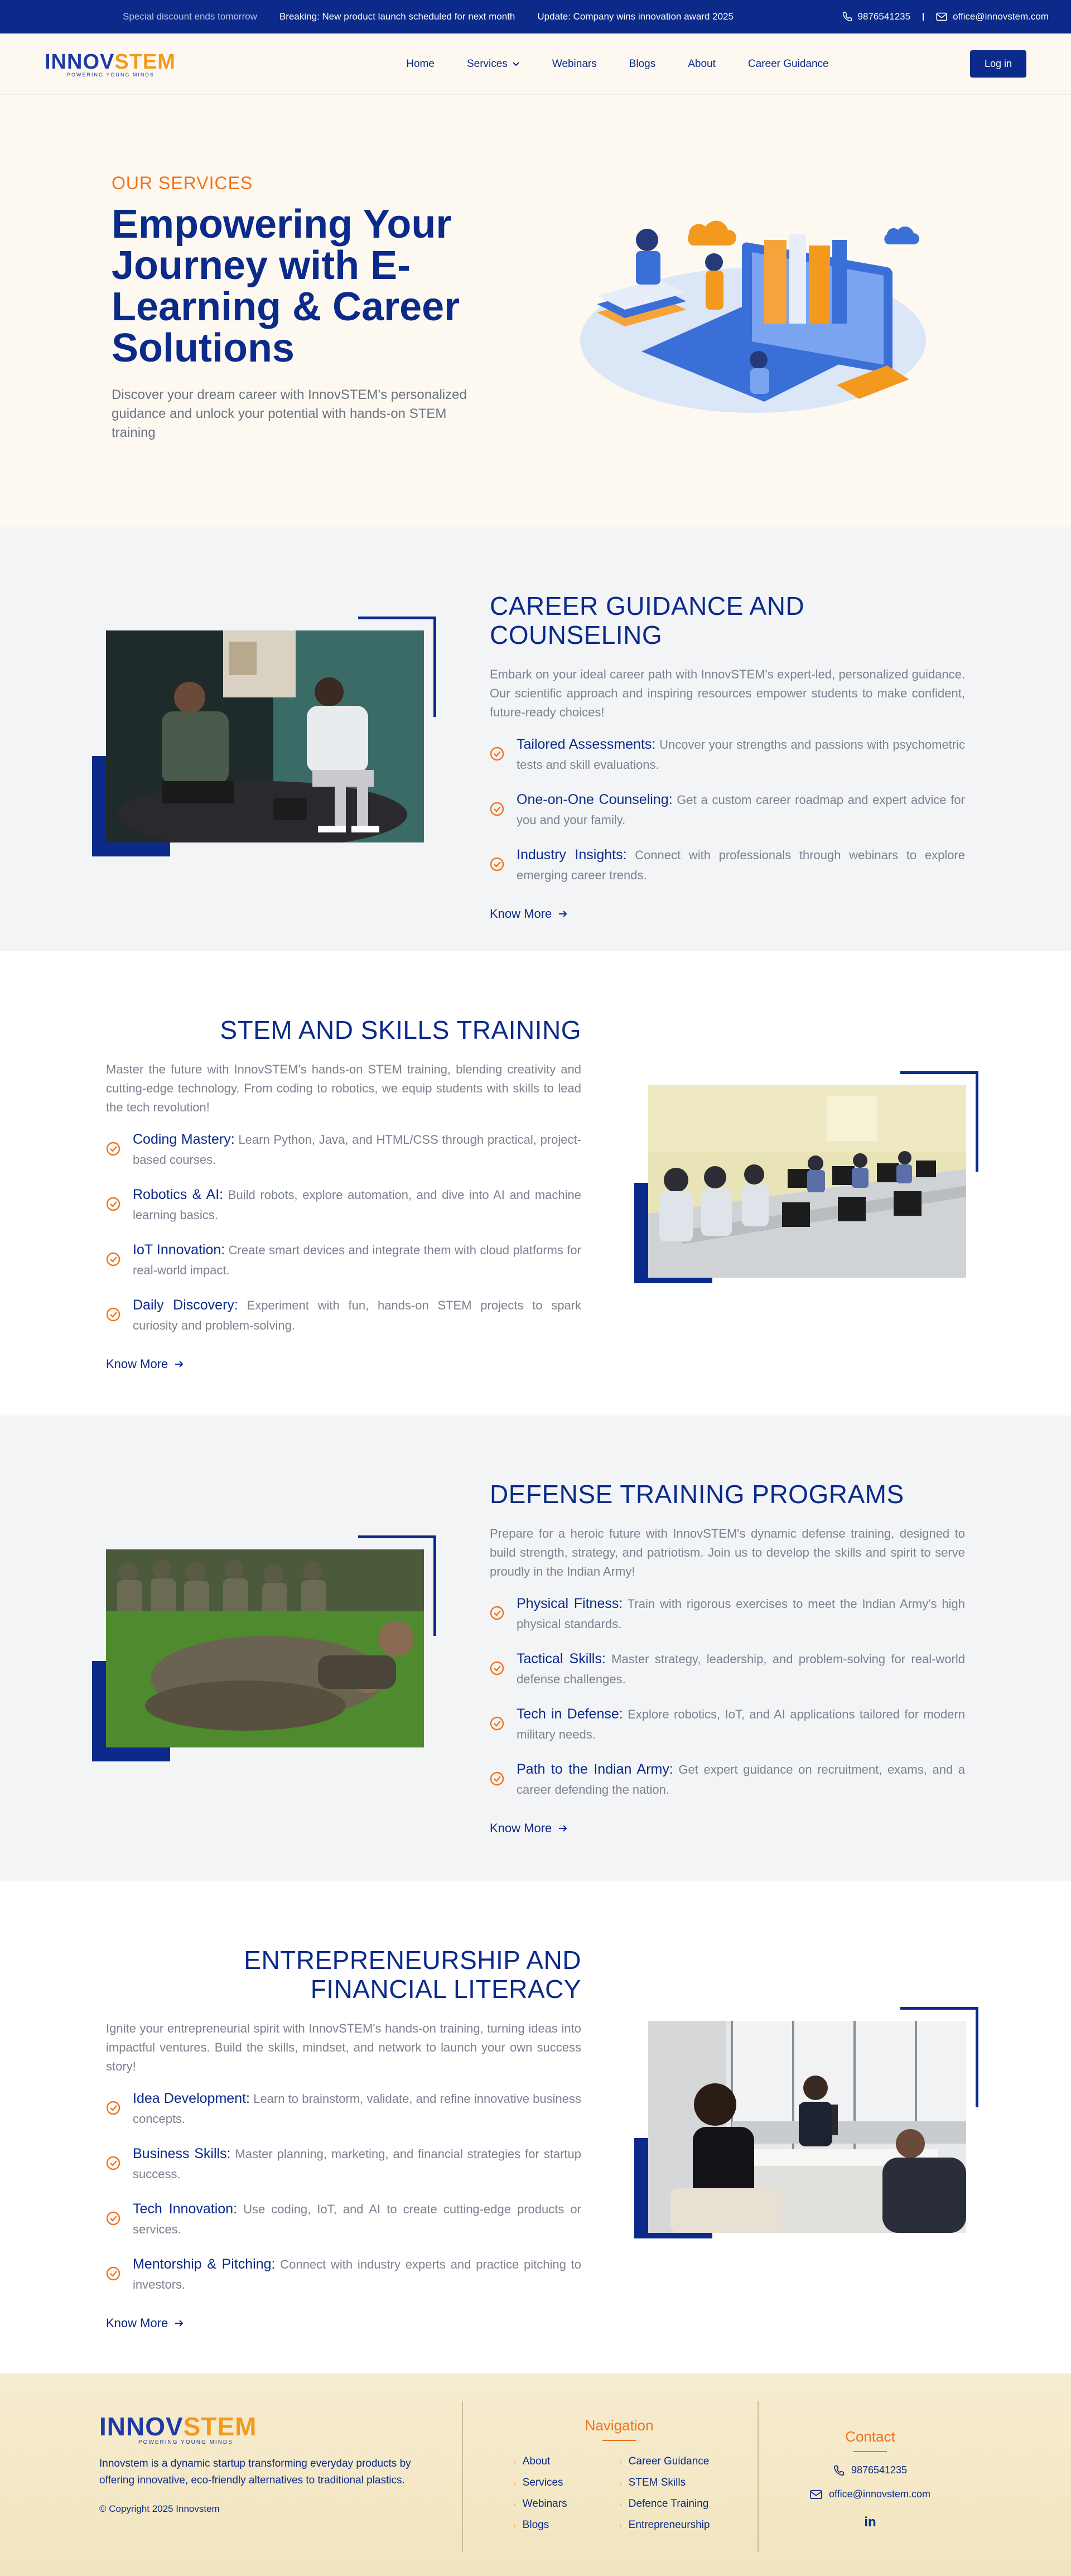  Describe the element at coordinates (807, 1182) in the screenshot. I see `stem-photo-block` at that location.